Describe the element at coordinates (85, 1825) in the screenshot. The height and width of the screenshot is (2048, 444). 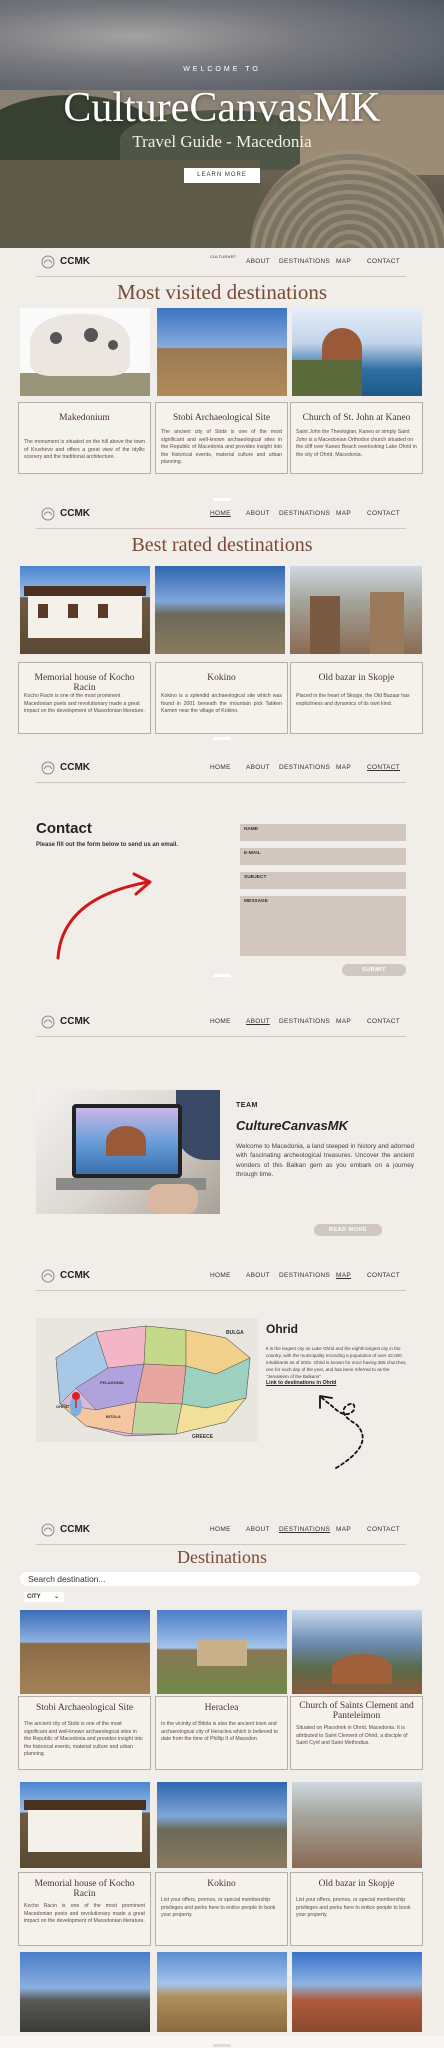
I see `dest-racin-image` at that location.